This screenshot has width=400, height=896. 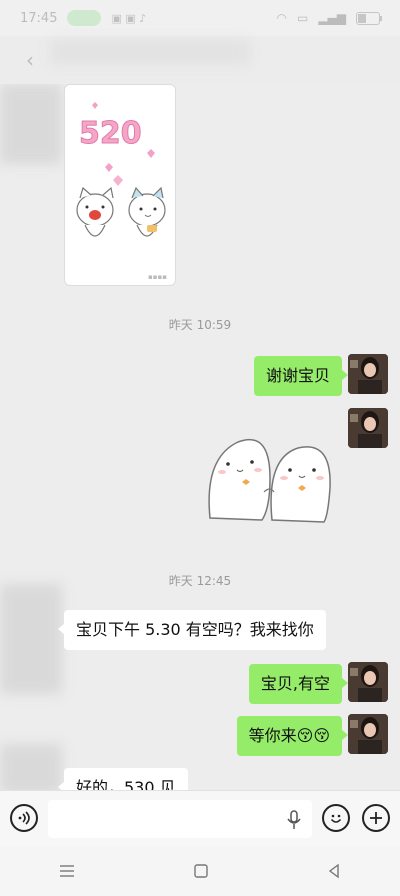 I want to click on status-bar: 17:45 ▣ ▣ ♪ ◠ ▭ ▂▄▆, so click(x=200, y=18).